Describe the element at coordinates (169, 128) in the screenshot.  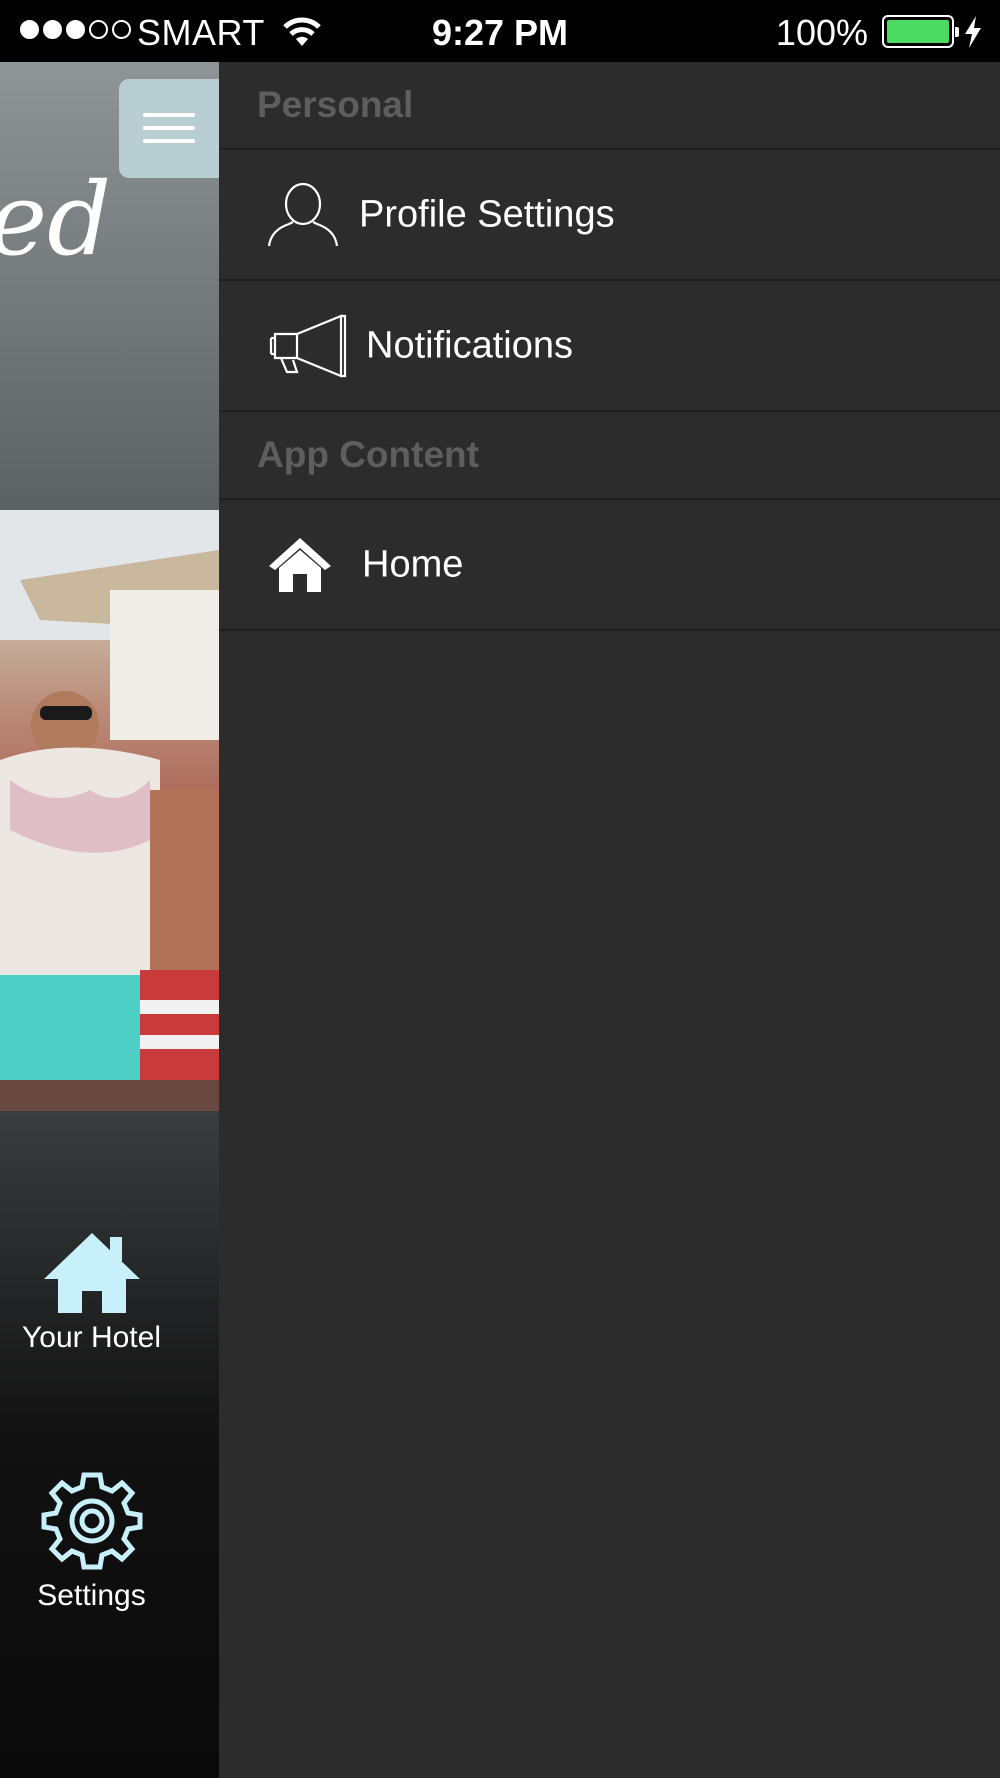
I see `hamburger-menu-button` at that location.